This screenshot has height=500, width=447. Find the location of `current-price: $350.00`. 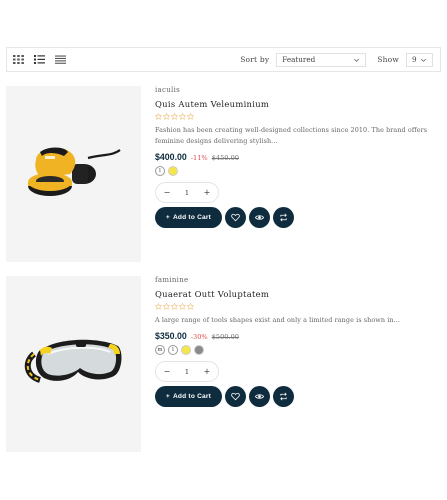

current-price: $350.00 is located at coordinates (171, 336).